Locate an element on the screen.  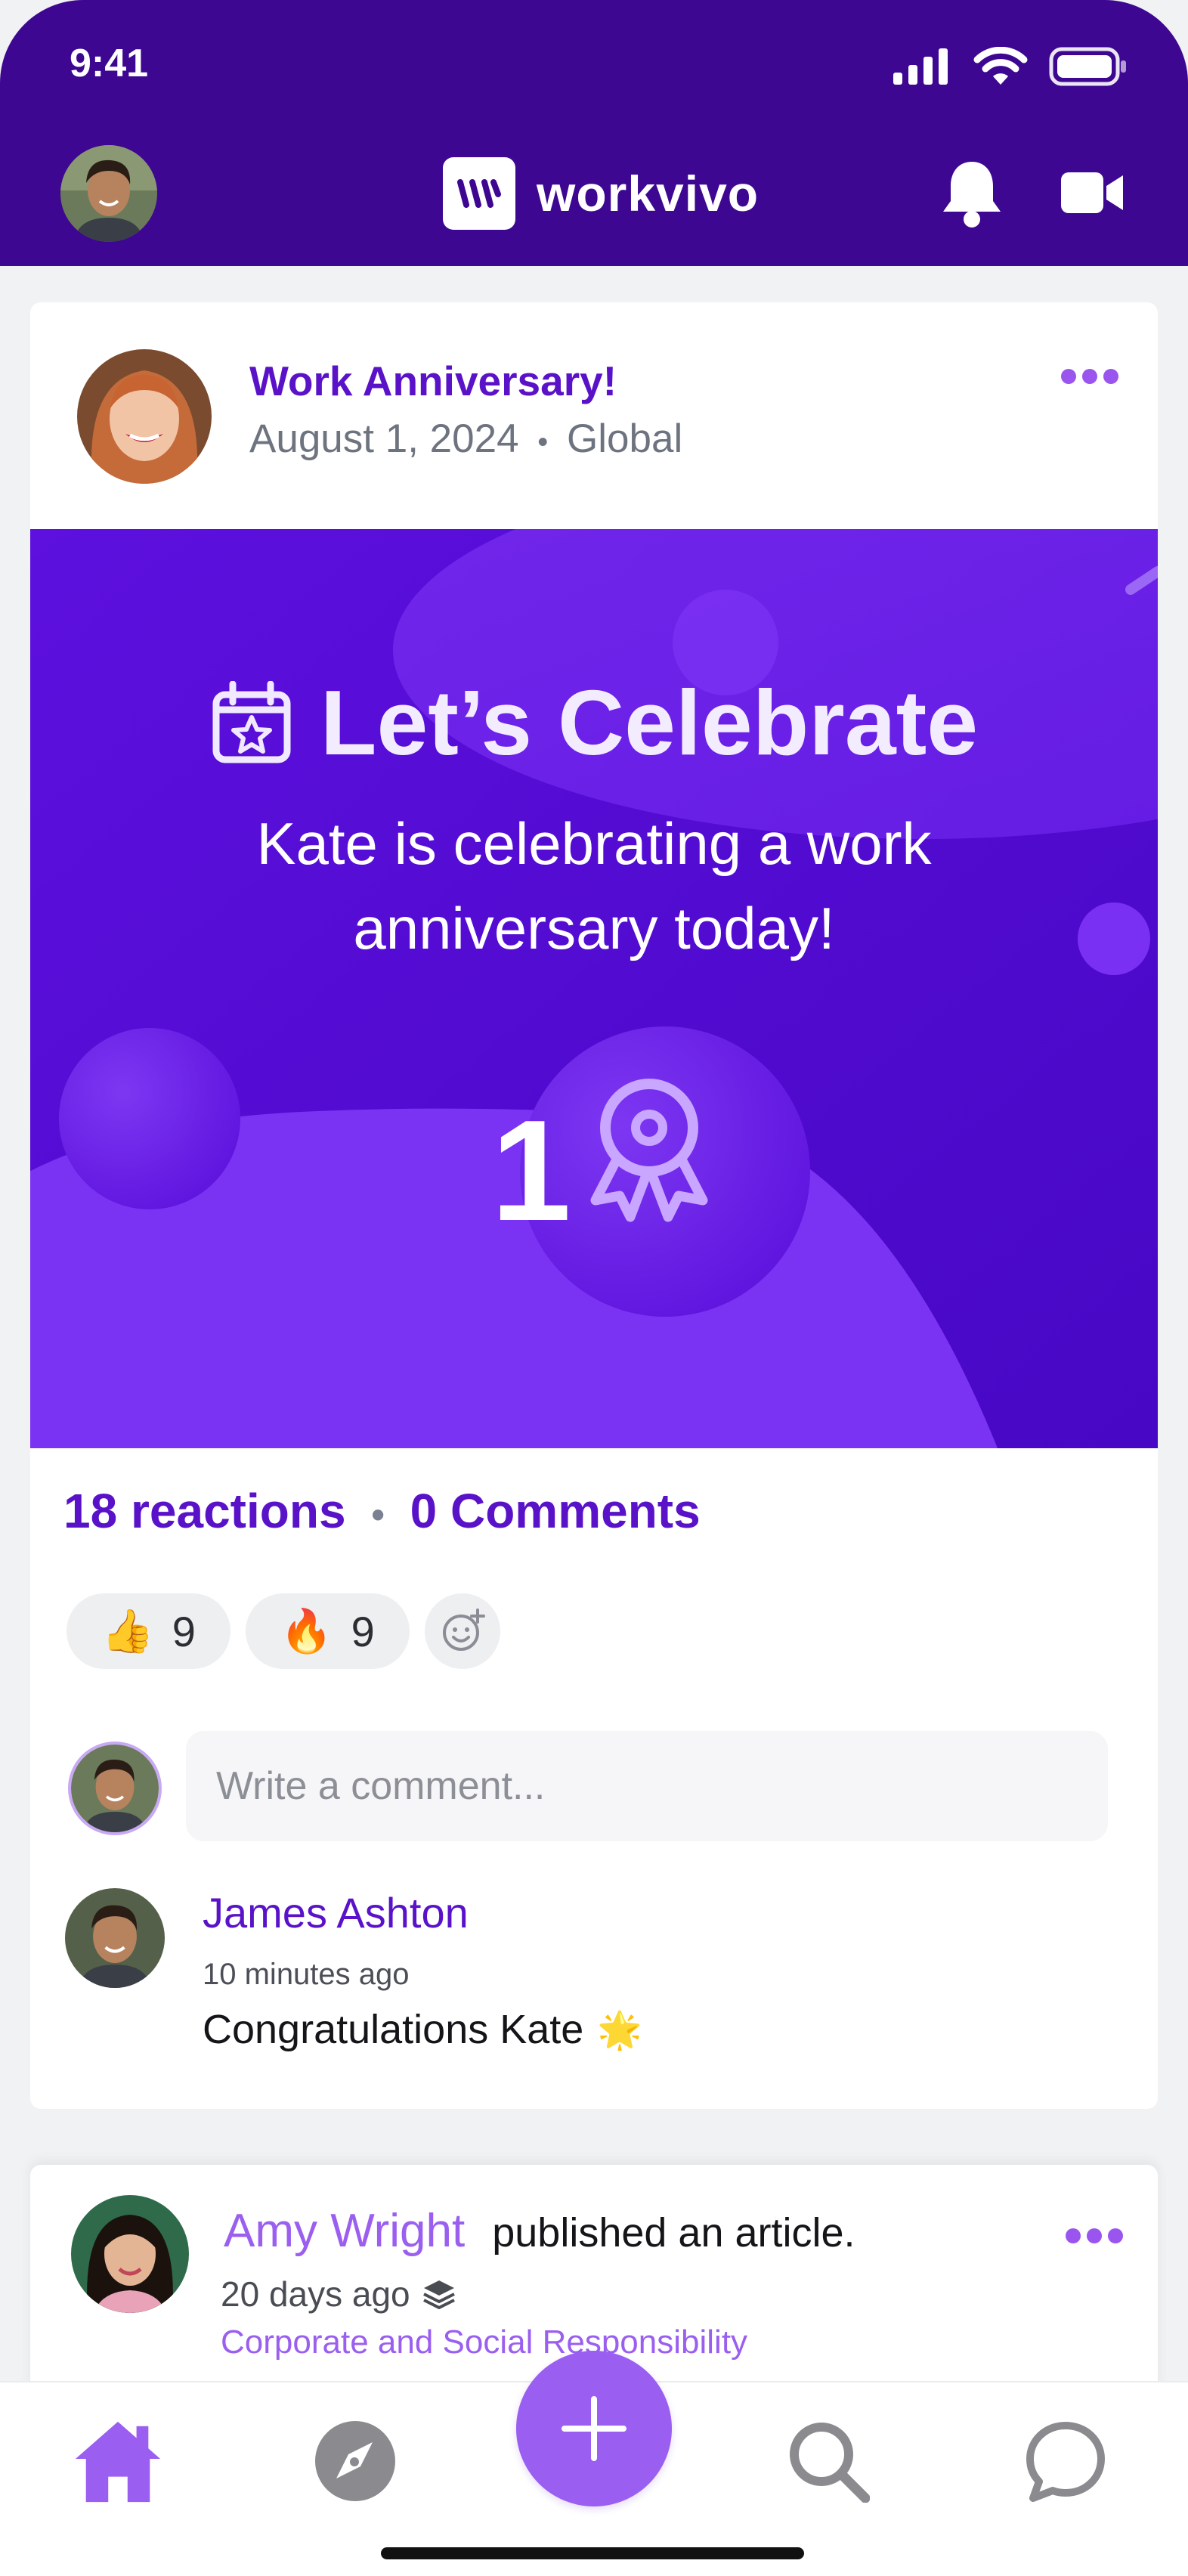
post-meta: August 1, 2024 • Global is located at coordinates (466, 439).